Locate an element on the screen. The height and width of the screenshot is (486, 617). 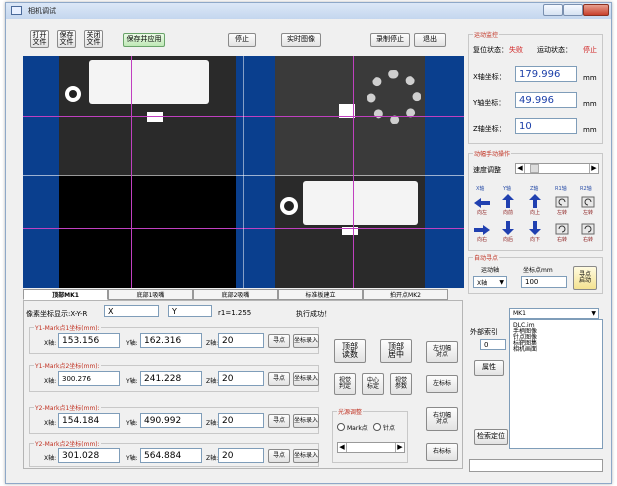
mark-1-y-field: 162.316 is located at coordinates (171, 340).